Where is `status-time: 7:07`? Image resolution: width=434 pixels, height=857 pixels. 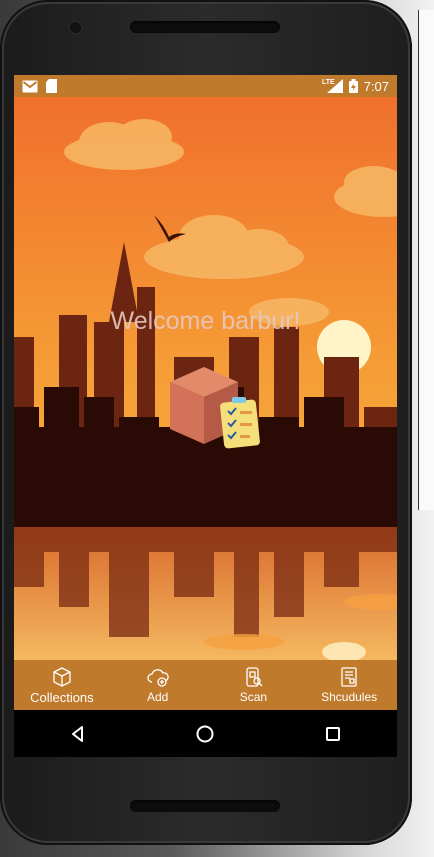 status-time: 7:07 is located at coordinates (376, 86).